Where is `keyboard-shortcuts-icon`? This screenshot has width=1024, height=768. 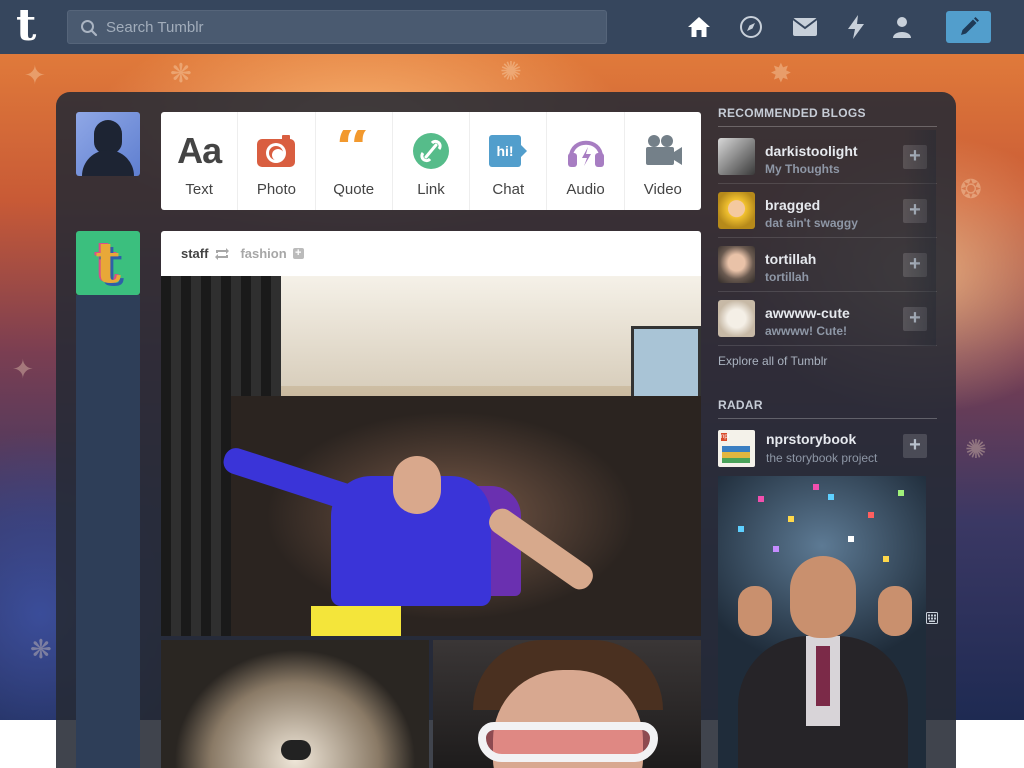 keyboard-shortcuts-icon is located at coordinates (932, 618).